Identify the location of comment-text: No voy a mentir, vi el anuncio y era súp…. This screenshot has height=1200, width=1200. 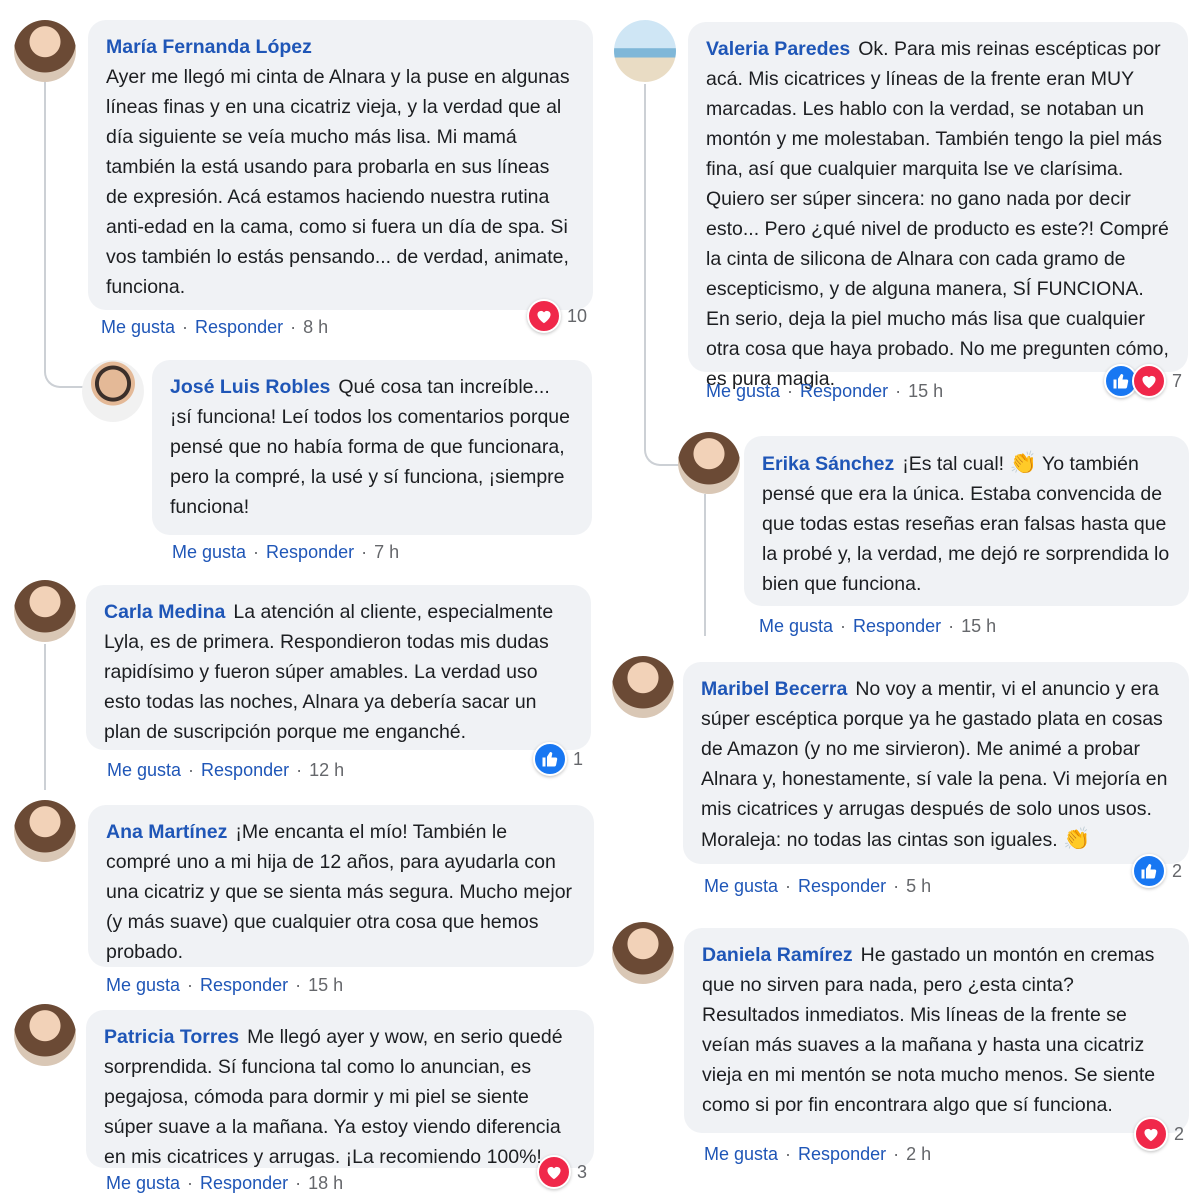
(934, 764).